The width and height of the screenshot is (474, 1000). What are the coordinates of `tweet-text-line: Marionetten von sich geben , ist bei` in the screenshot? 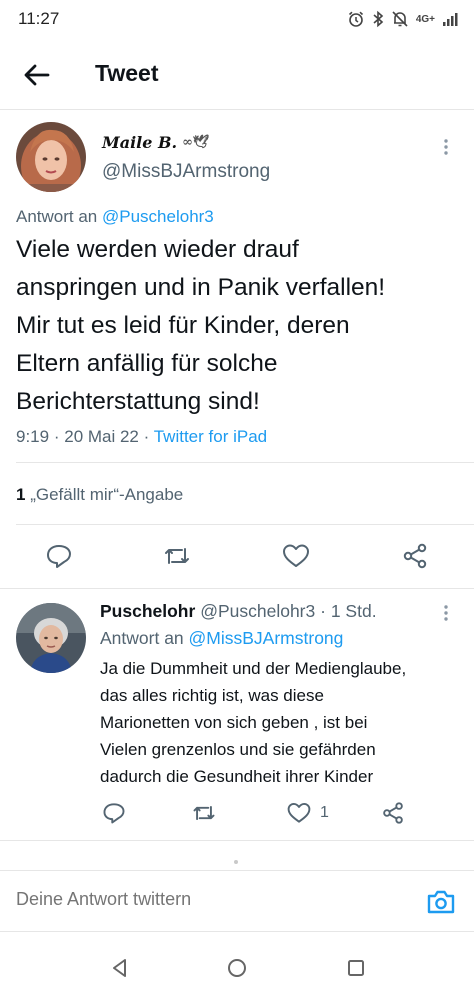 It's located at (234, 722).